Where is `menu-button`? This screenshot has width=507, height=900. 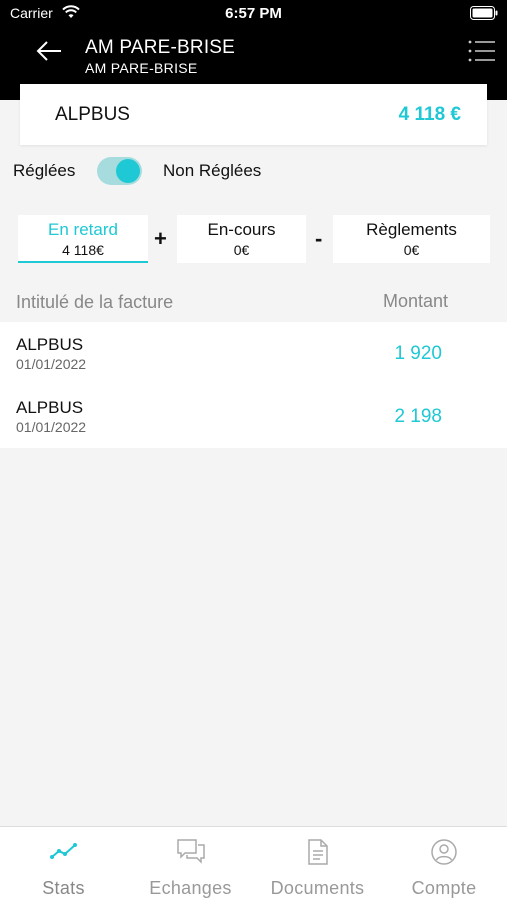
menu-button is located at coordinates (482, 51).